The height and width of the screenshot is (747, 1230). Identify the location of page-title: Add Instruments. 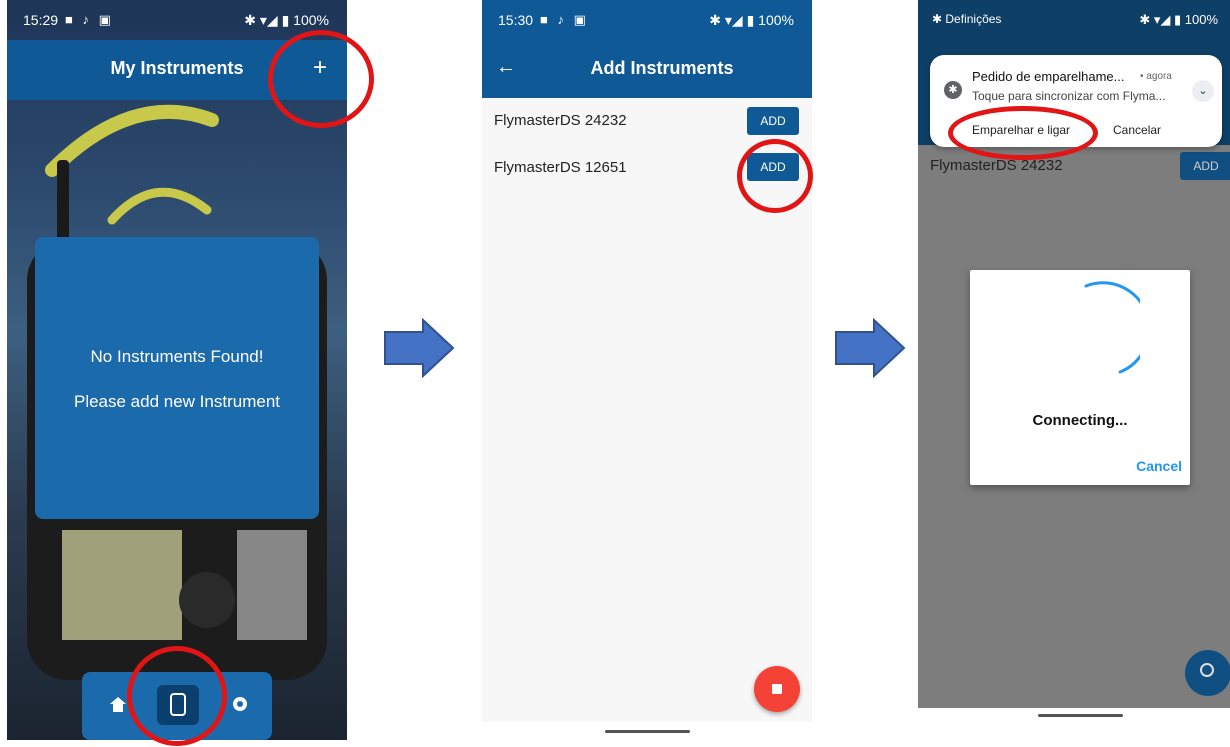
(662, 68).